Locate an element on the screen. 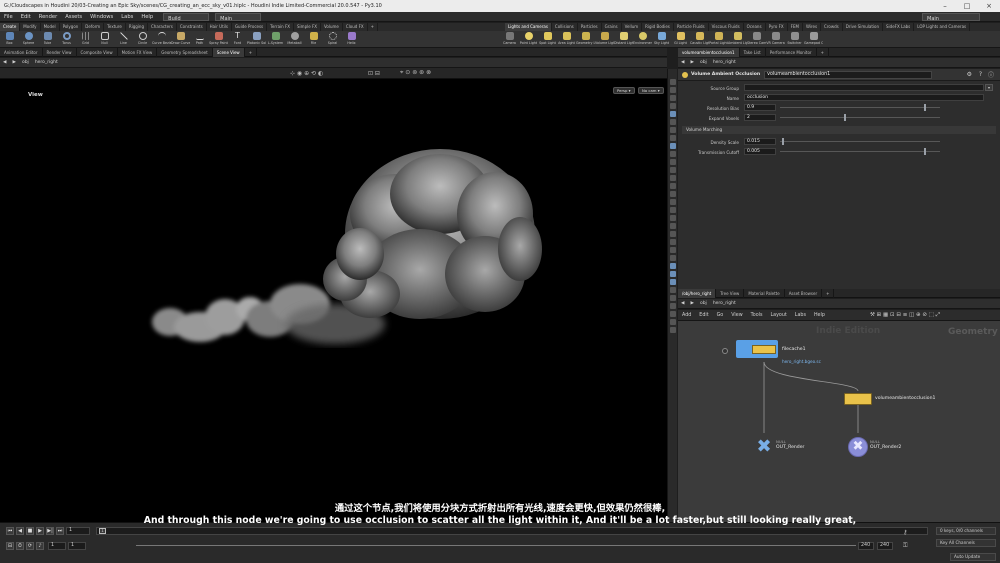 The height and width of the screenshot is (563, 1000). tab-animation-editor: Animation Editor is located at coordinates (21, 52).